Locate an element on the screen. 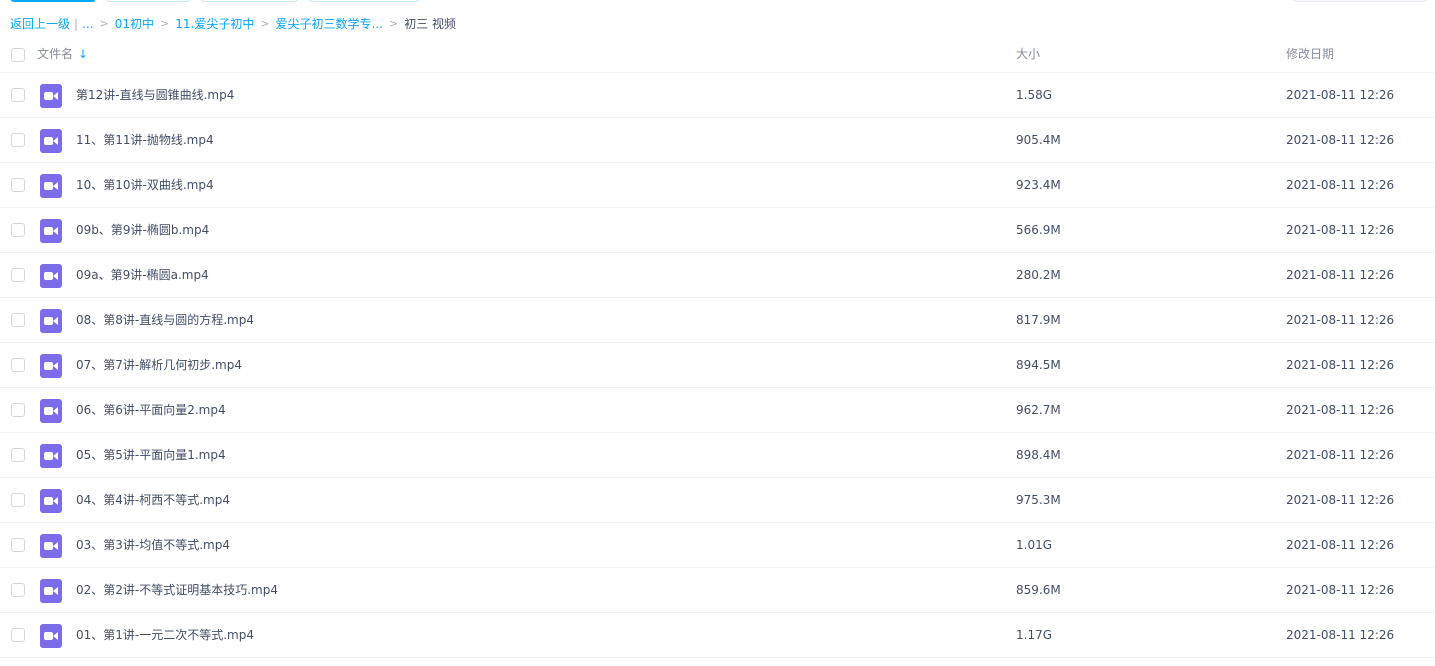  table-row: 03、第3讲-均值不等式.mp4 1.01G 2021-08-11 12:26 is located at coordinates (717, 545).